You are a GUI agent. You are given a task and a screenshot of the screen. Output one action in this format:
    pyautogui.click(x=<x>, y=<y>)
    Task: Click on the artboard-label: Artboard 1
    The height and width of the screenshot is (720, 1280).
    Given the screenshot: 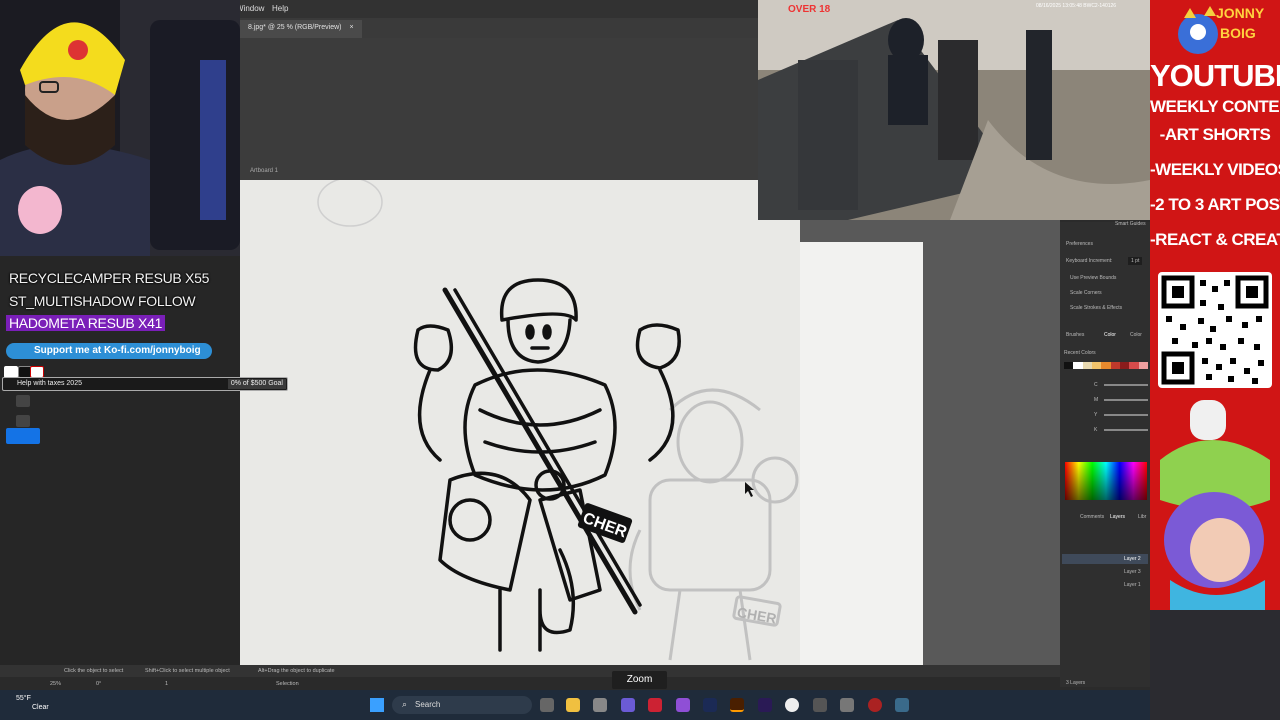 What is the action you would take?
    pyautogui.click(x=264, y=171)
    